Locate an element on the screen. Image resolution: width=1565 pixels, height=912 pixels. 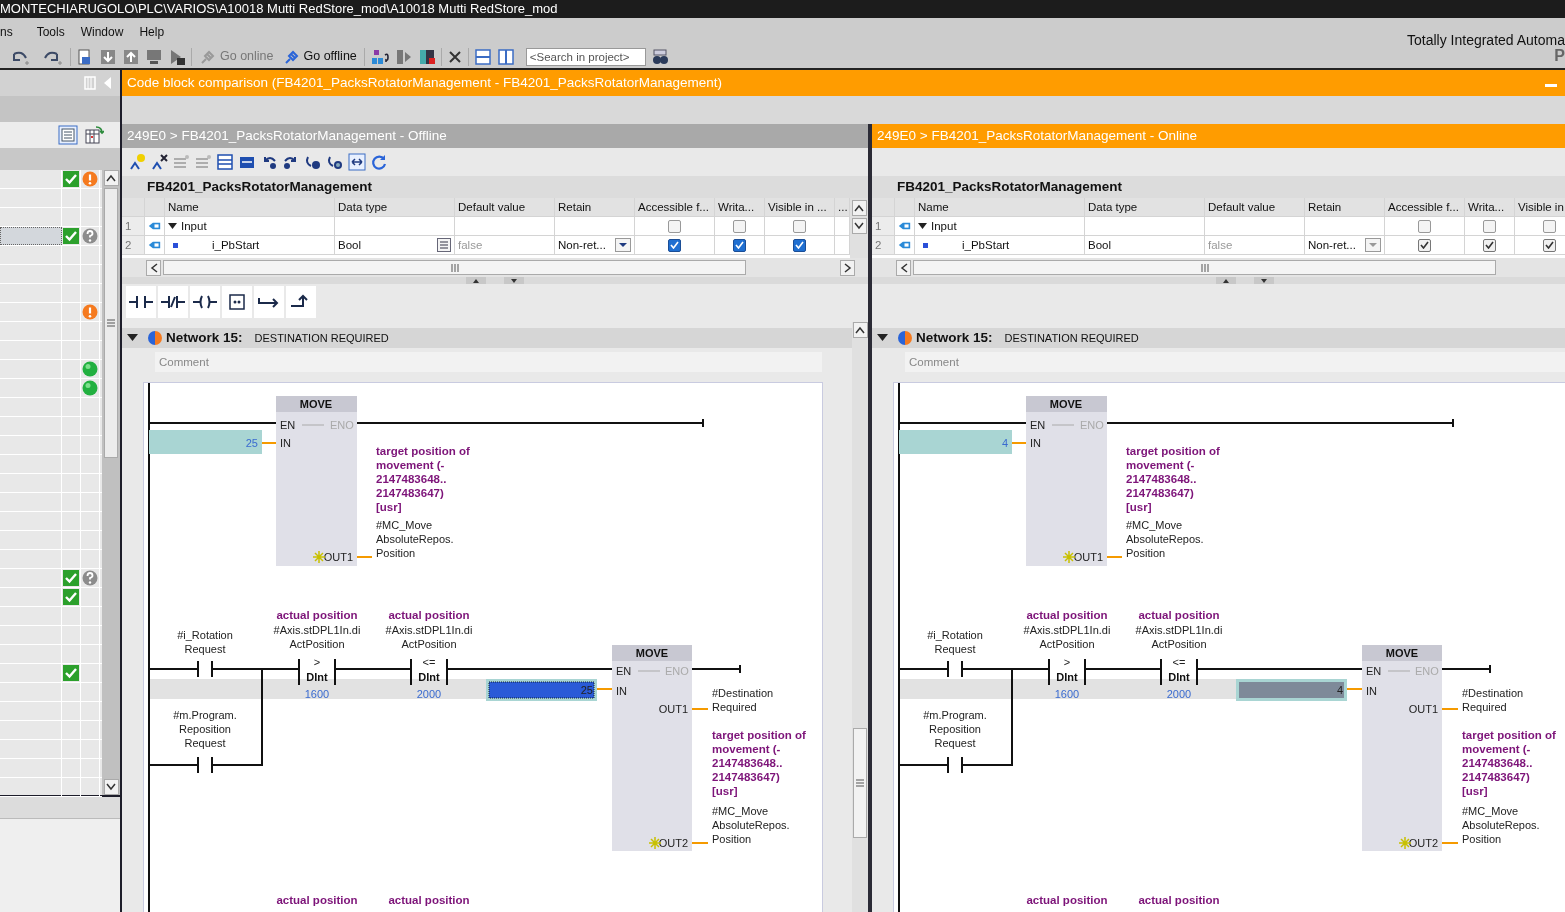
menu-item: Tools is located at coordinates (50, 31).